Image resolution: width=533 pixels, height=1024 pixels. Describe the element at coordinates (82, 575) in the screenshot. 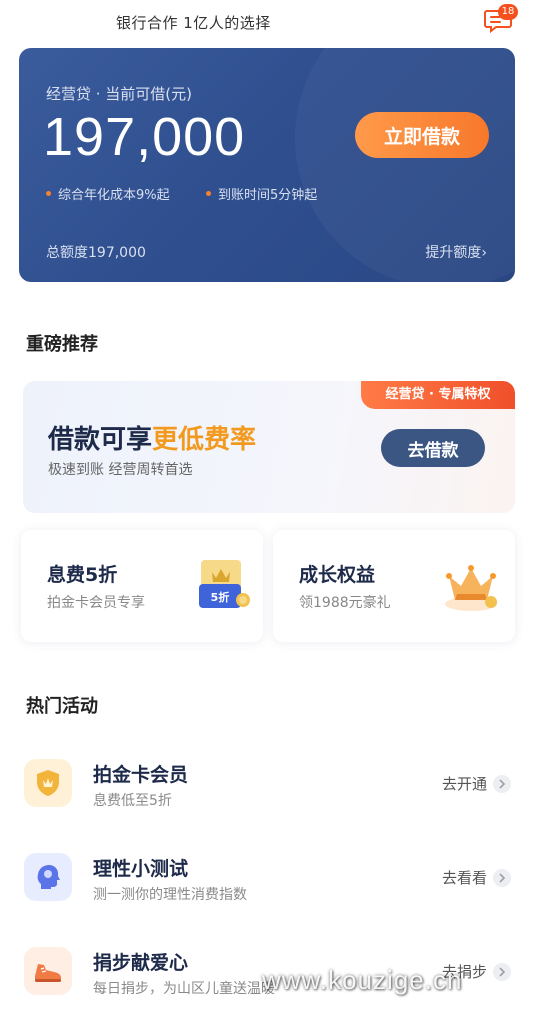

I see `benefit-card-title: 息费5折` at that location.